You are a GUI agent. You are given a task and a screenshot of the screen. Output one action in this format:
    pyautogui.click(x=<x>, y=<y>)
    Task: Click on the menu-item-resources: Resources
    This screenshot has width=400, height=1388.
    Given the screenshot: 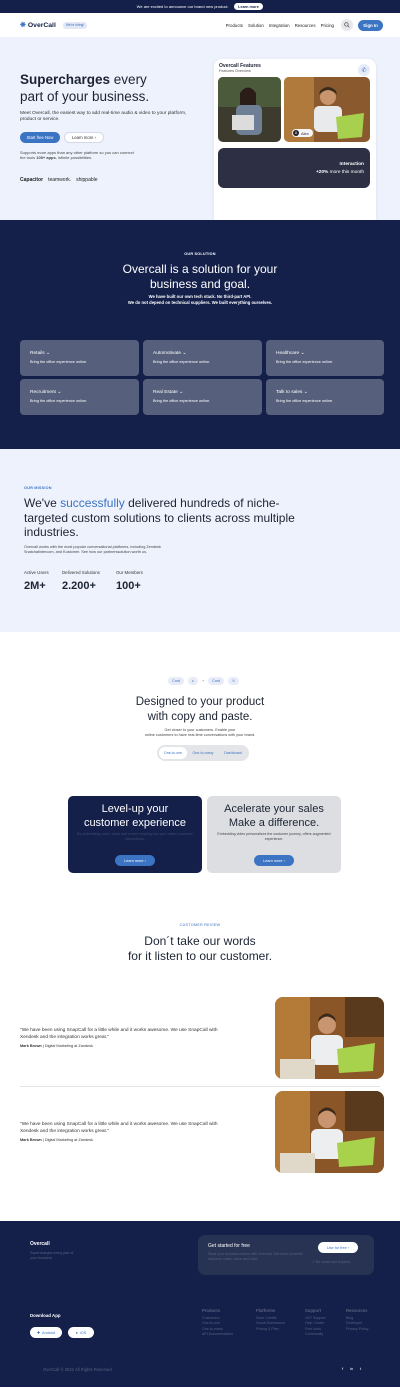 What is the action you would take?
    pyautogui.click(x=305, y=25)
    